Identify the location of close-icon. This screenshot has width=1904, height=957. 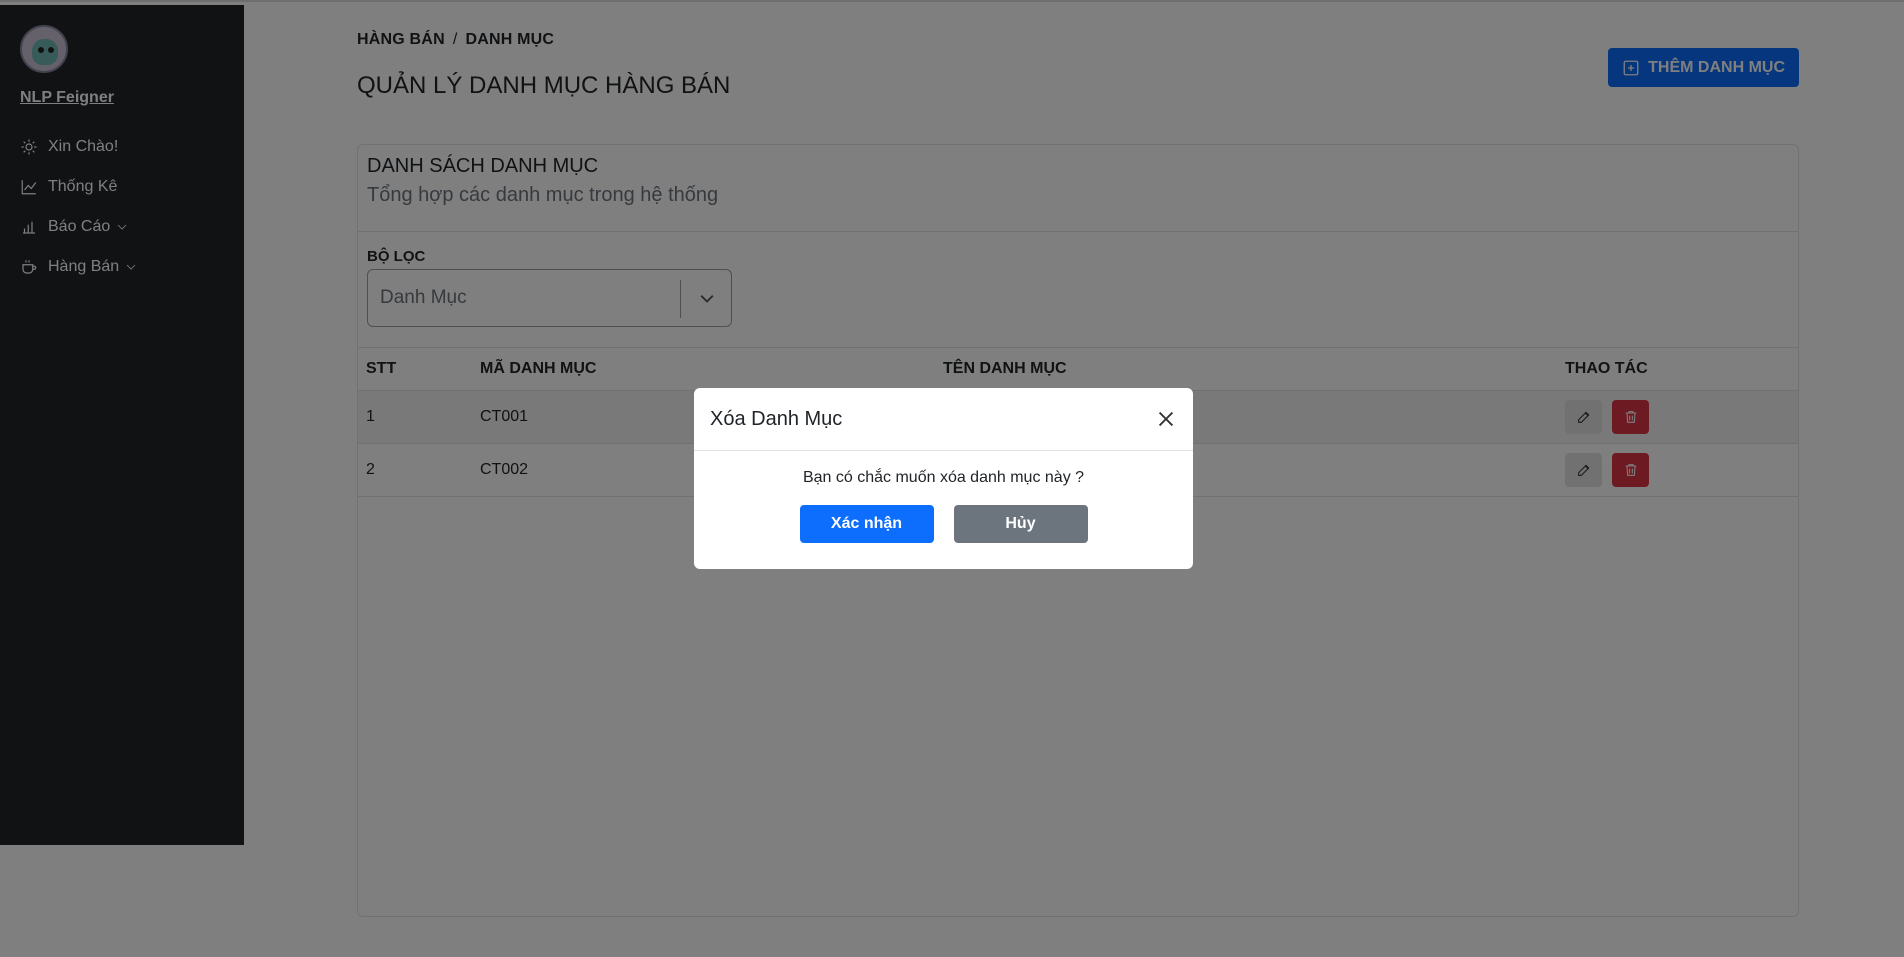
(1166, 419).